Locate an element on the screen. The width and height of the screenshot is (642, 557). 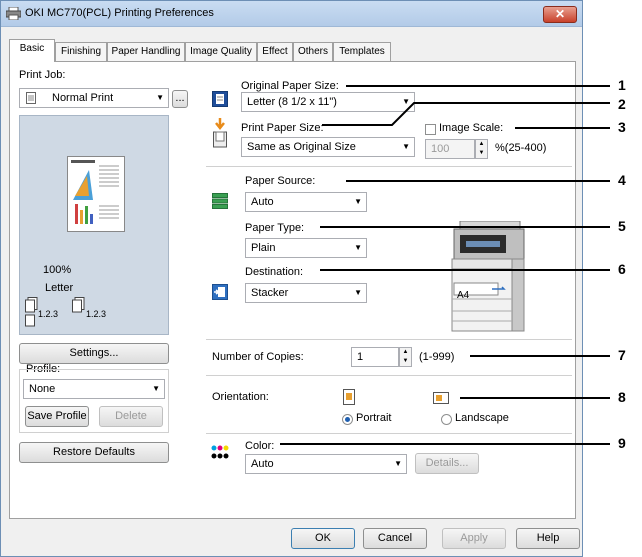
color-dropdown: Auto ▼ is located at coordinates (326, 464).